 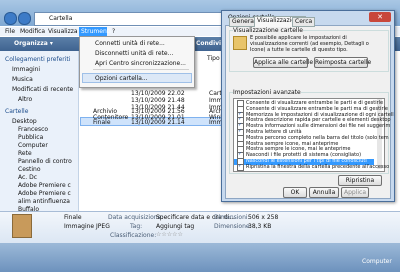 What do you see at coordinates (240, 43) in the screenshot?
I see `folder-icon` at bounding box center [240, 43].